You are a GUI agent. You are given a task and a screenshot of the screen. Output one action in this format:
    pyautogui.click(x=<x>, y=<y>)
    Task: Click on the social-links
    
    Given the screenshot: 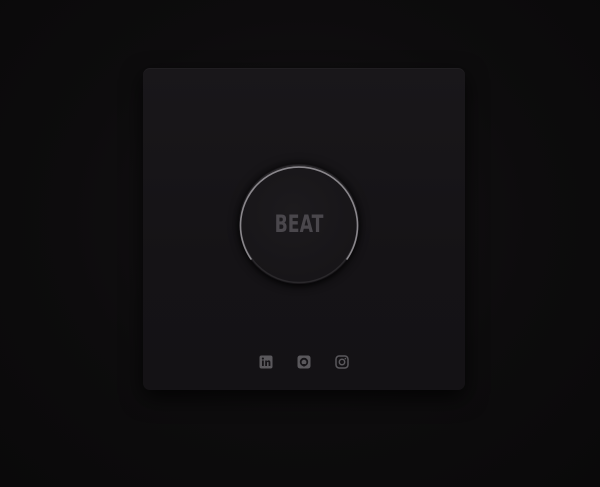 What is the action you would take?
    pyautogui.click(x=304, y=364)
    